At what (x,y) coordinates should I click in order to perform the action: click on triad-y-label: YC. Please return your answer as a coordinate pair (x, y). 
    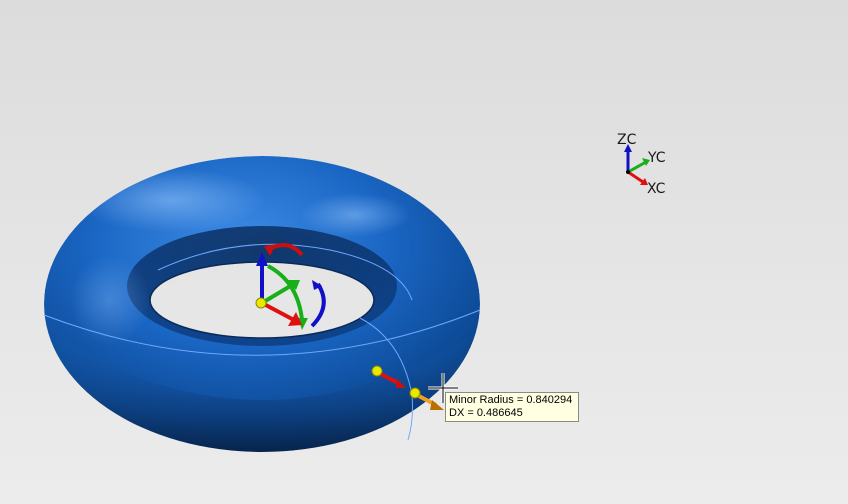
    Looking at the image, I should click on (657, 158).